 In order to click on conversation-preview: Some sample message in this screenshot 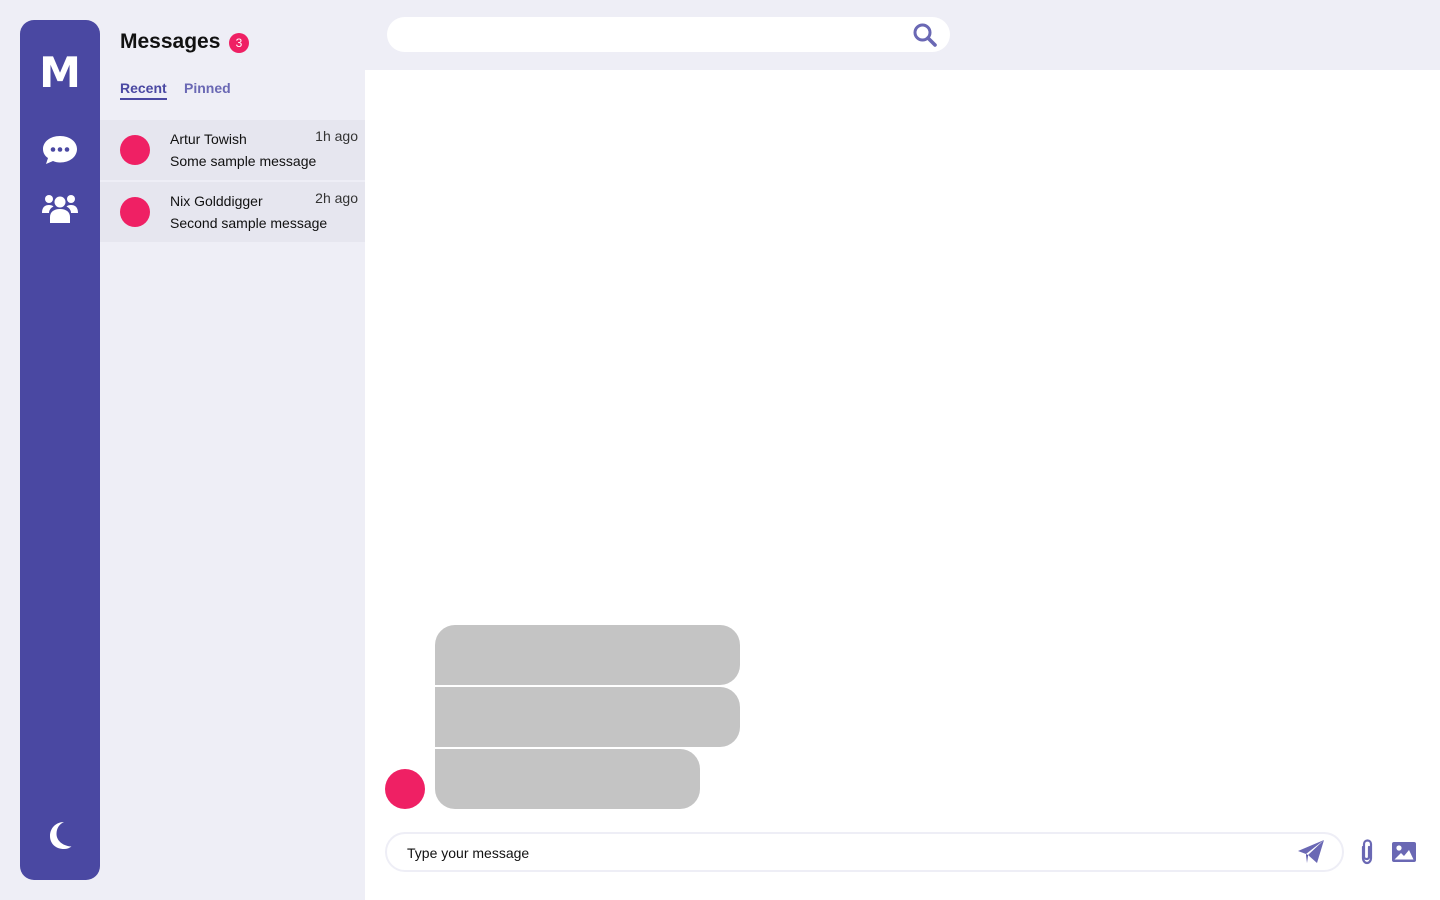, I will do `click(243, 161)`.